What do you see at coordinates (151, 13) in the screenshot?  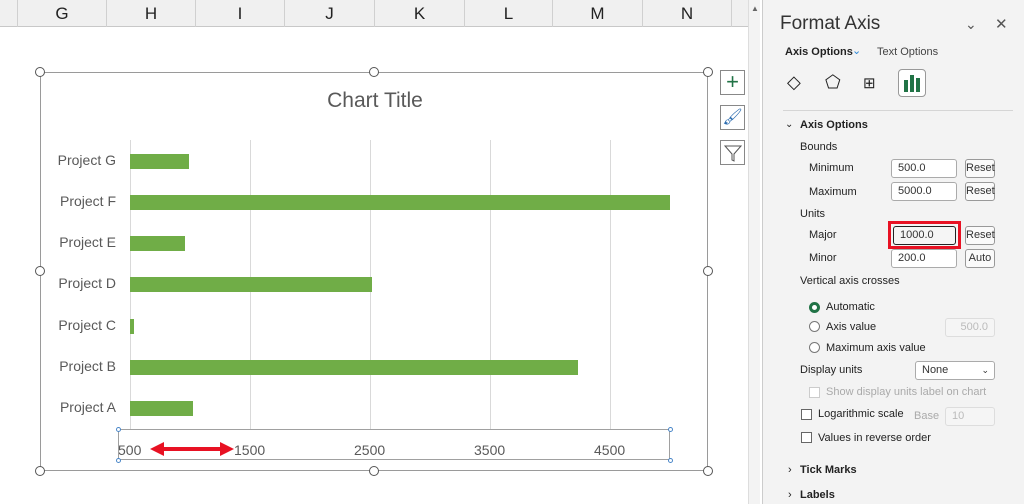 I see `column-header-h: H` at bounding box center [151, 13].